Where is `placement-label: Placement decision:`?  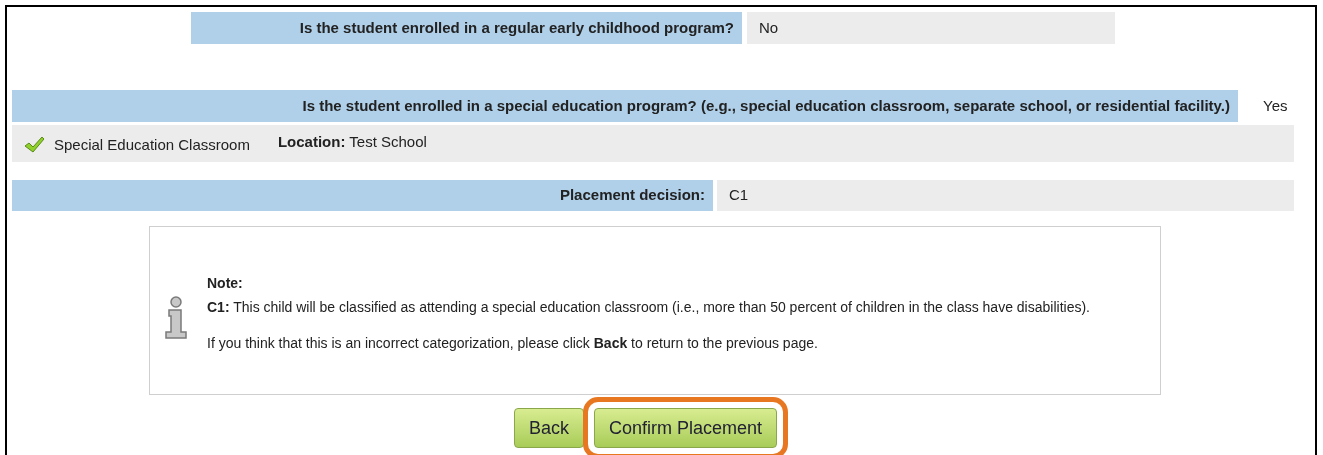
placement-label: Placement decision: is located at coordinates (362, 195).